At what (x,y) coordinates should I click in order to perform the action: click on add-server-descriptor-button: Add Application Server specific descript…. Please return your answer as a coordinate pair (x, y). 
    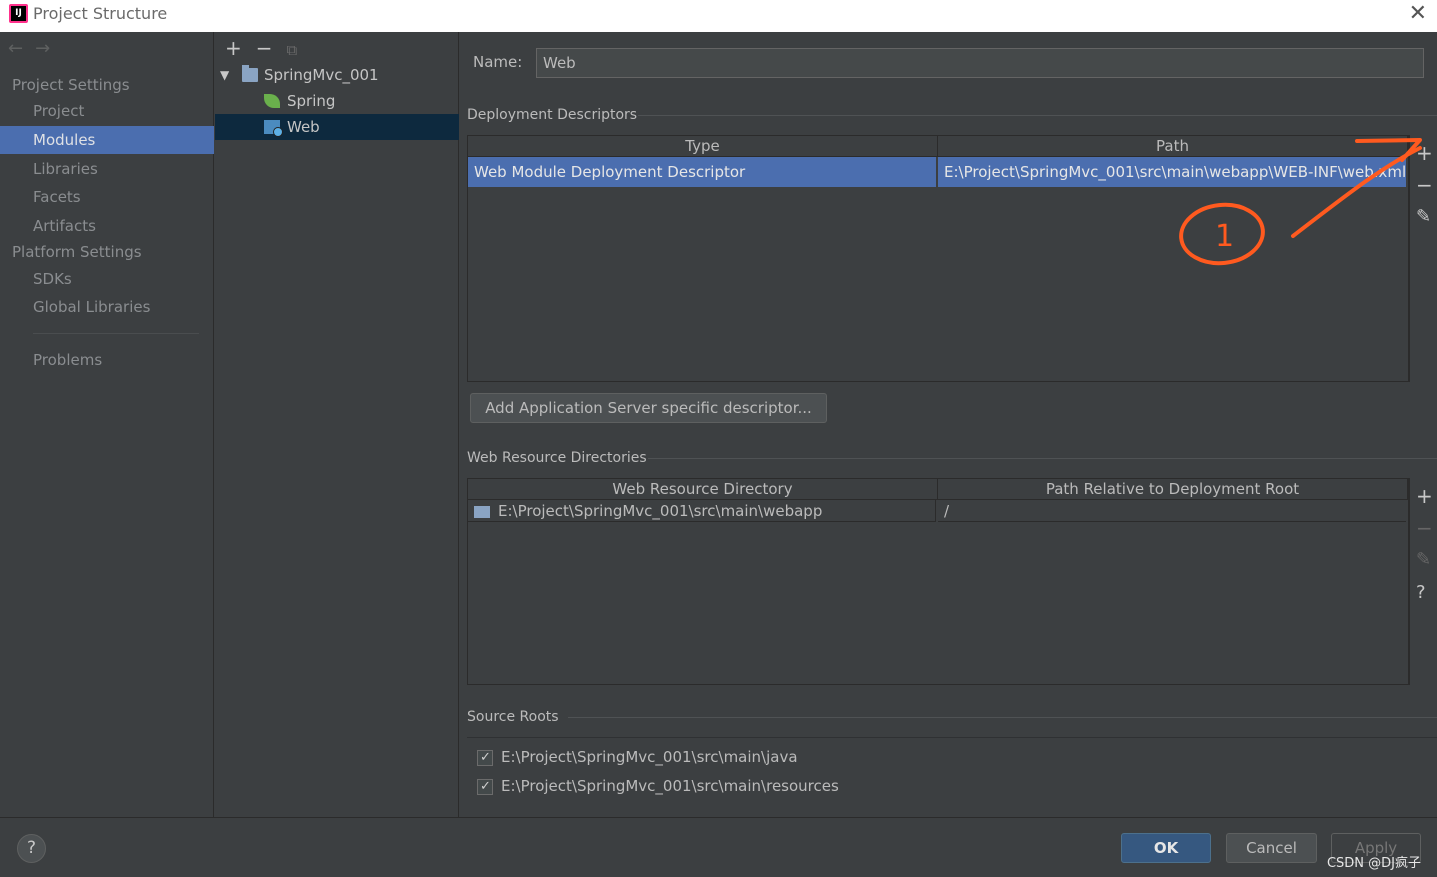
    Looking at the image, I should click on (648, 408).